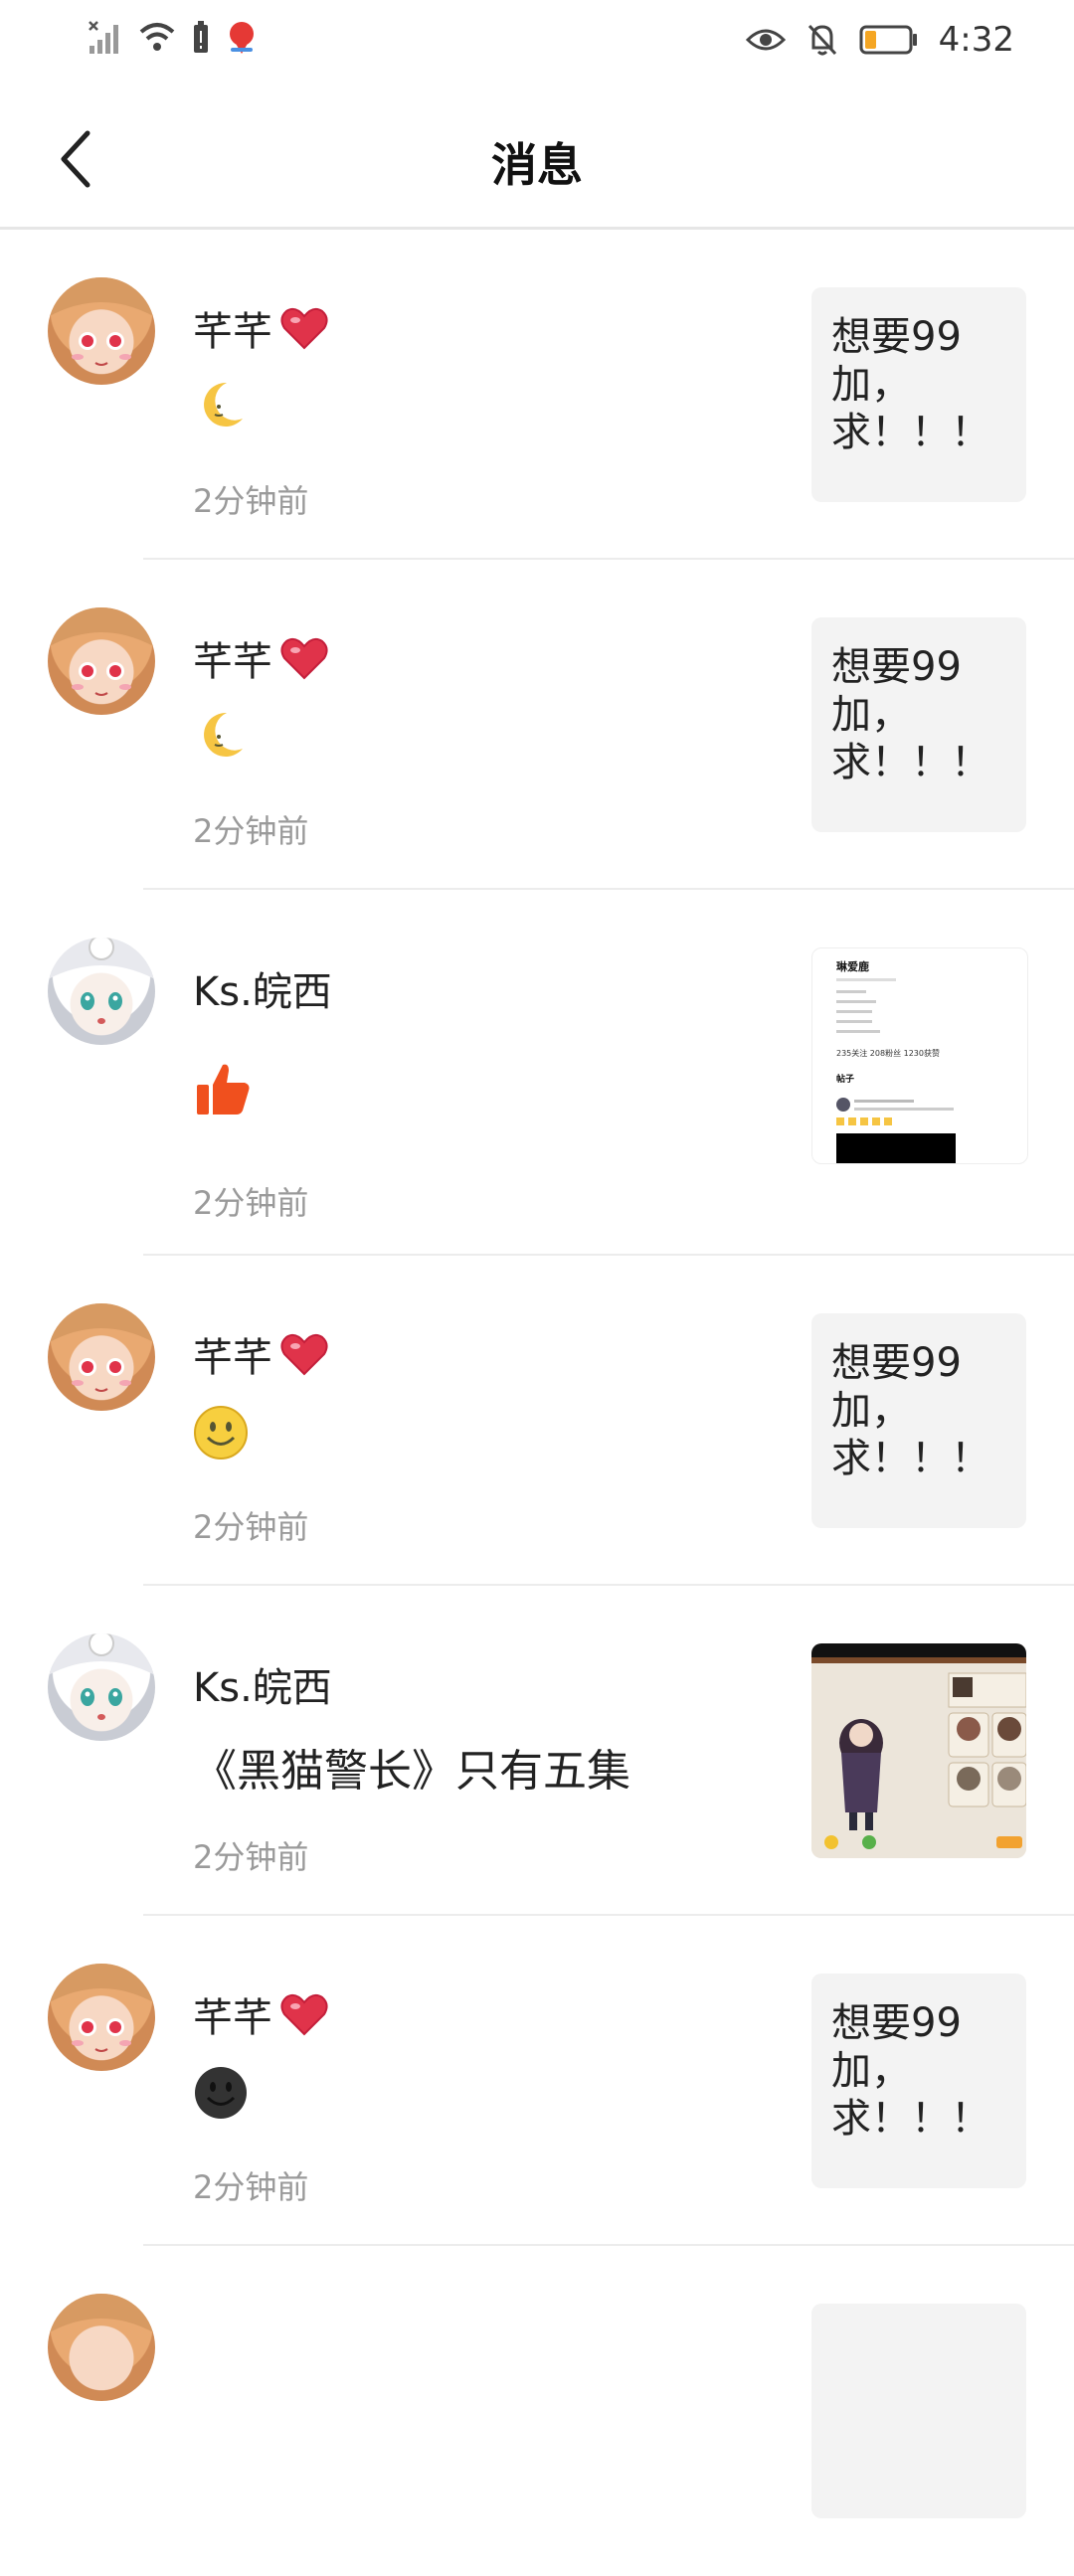  I want to click on profile-title: 琳爱鹿, so click(853, 966).